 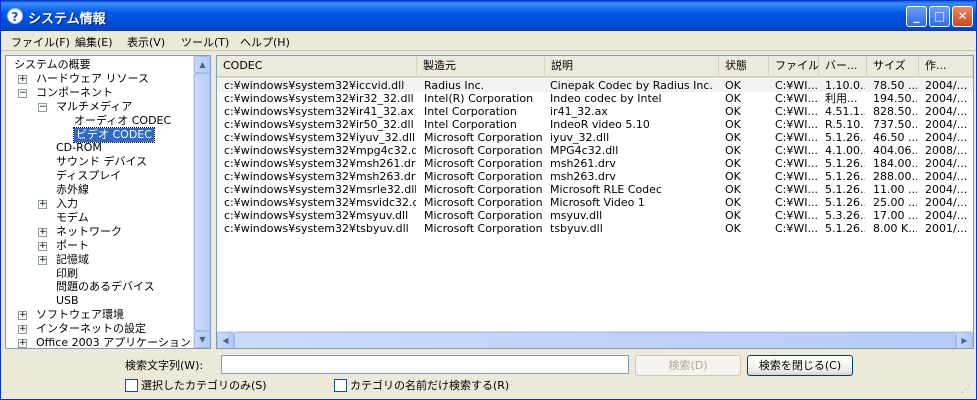 I want to click on resize-grip-icon: ⋰, so click(x=967, y=390).